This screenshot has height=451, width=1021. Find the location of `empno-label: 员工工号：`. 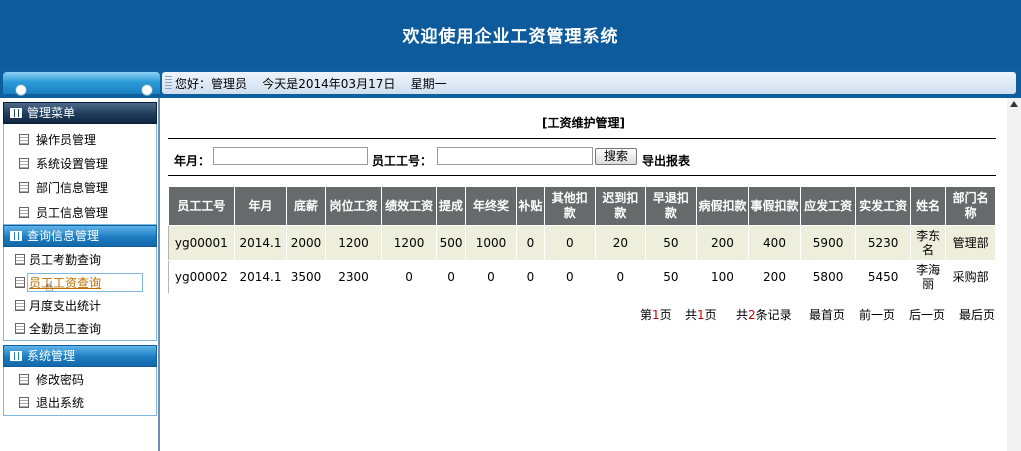

empno-label: 员工工号： is located at coordinates (402, 161).